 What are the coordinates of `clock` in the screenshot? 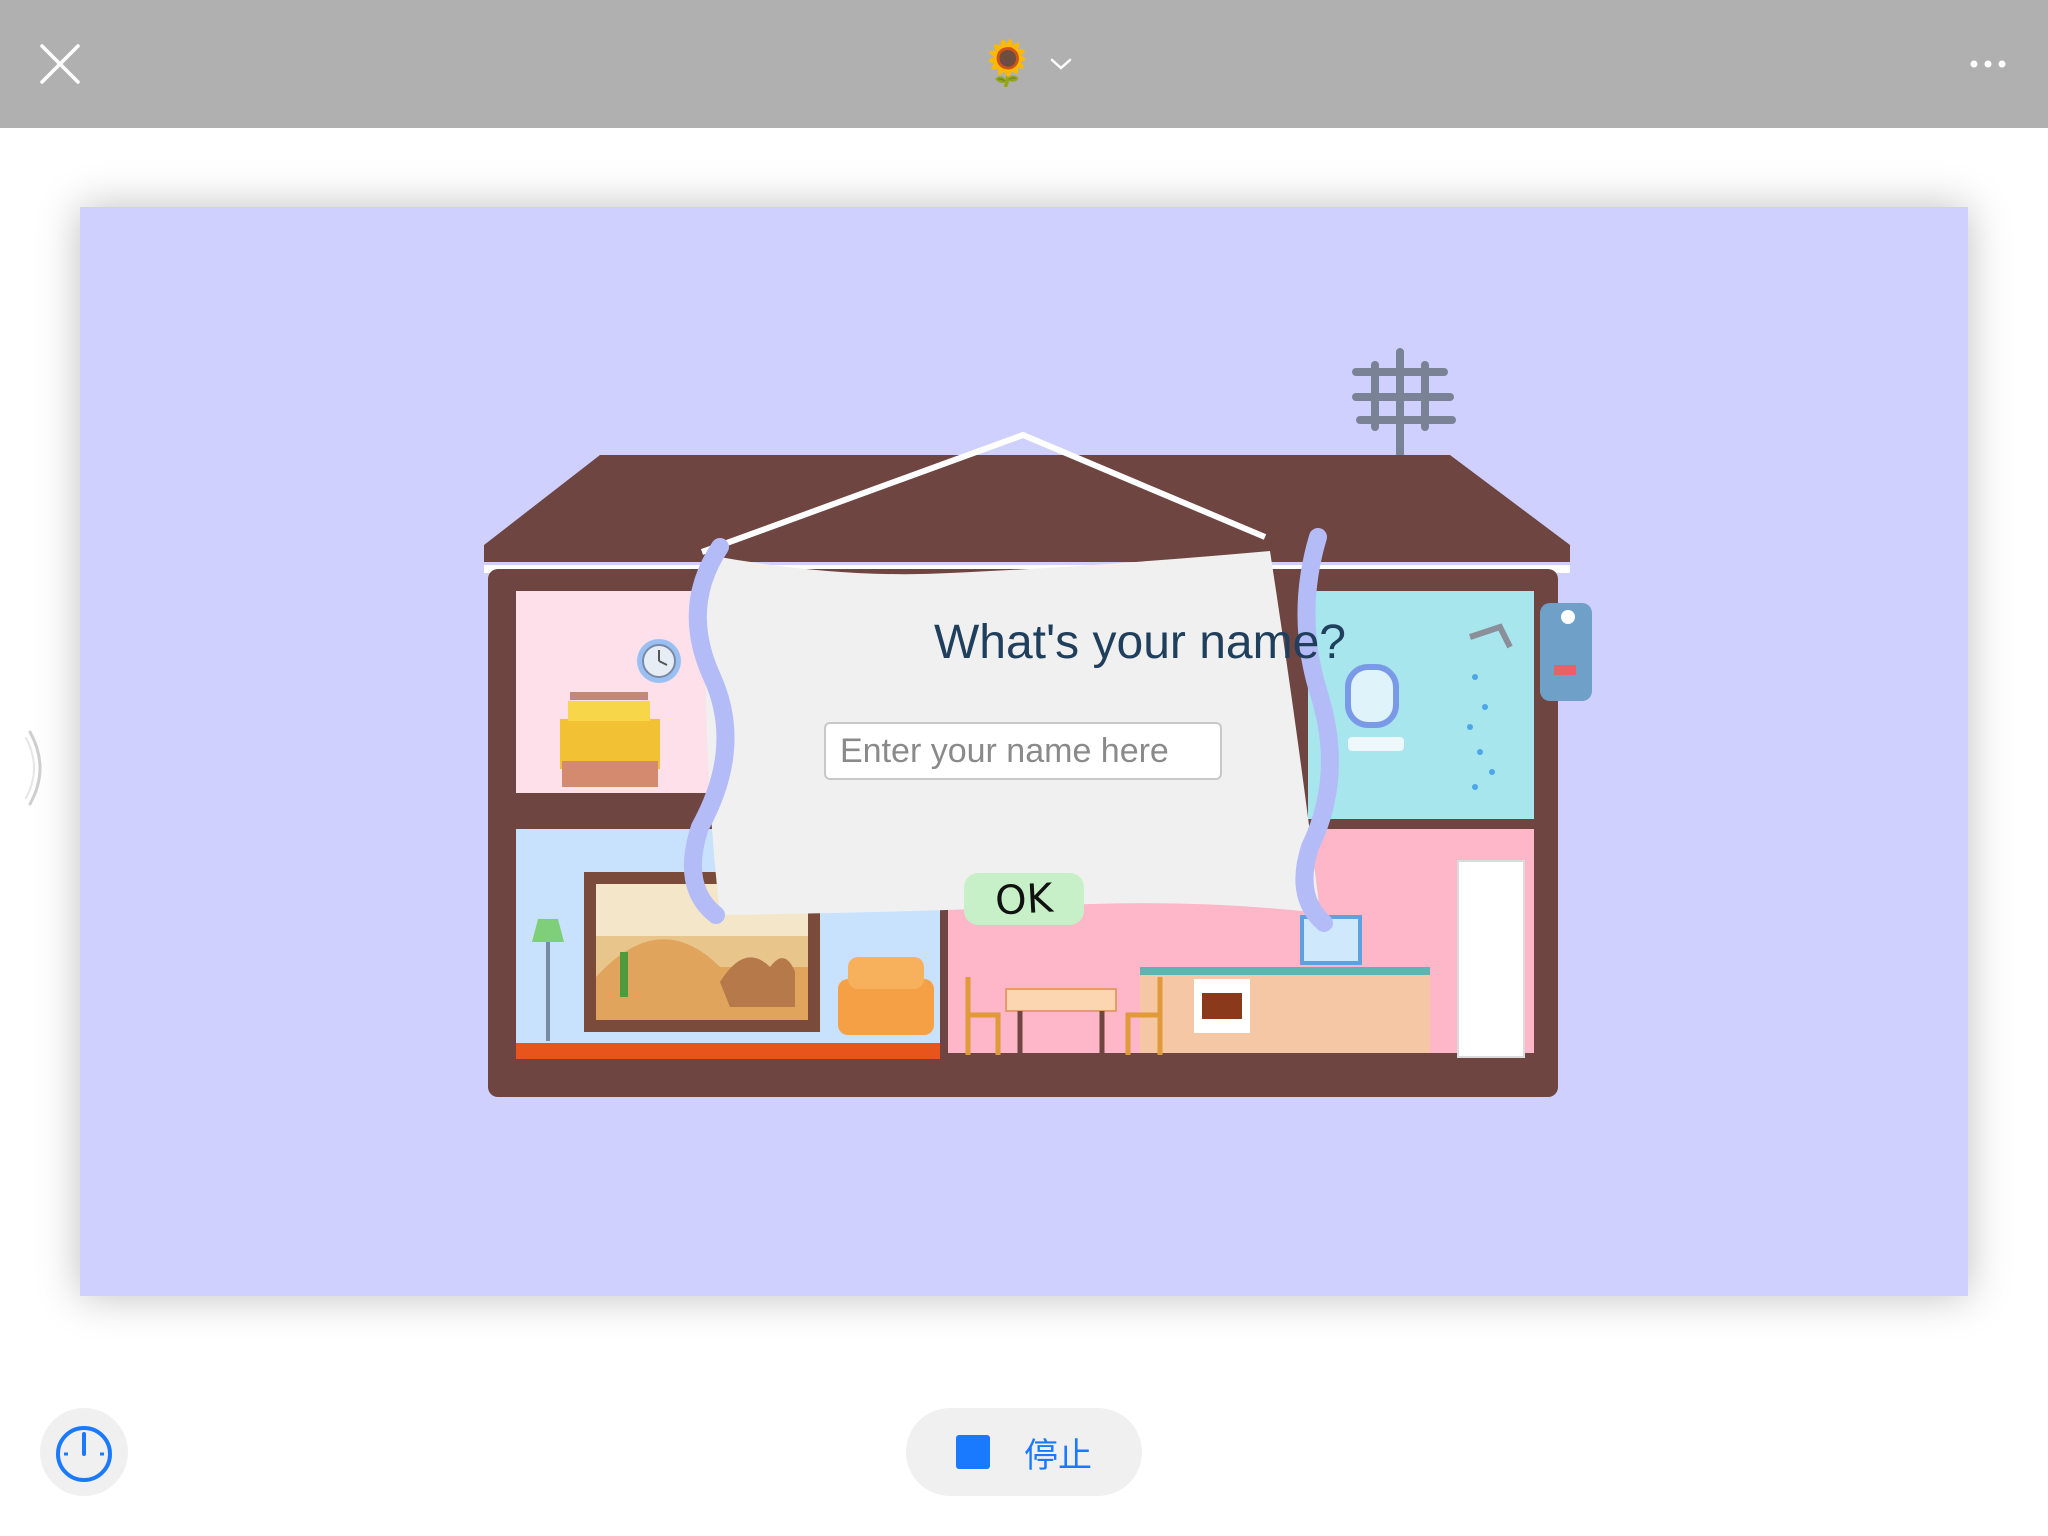 It's located at (659, 661).